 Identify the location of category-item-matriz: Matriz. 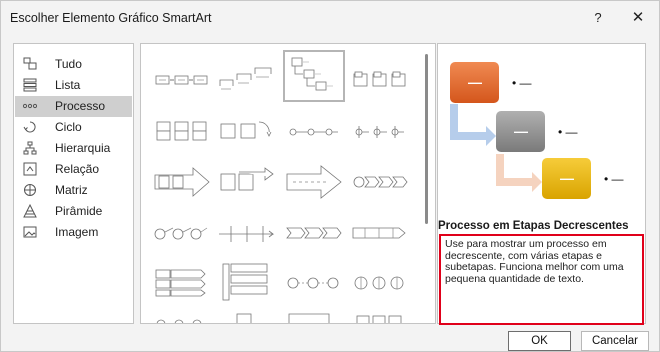
(73, 190).